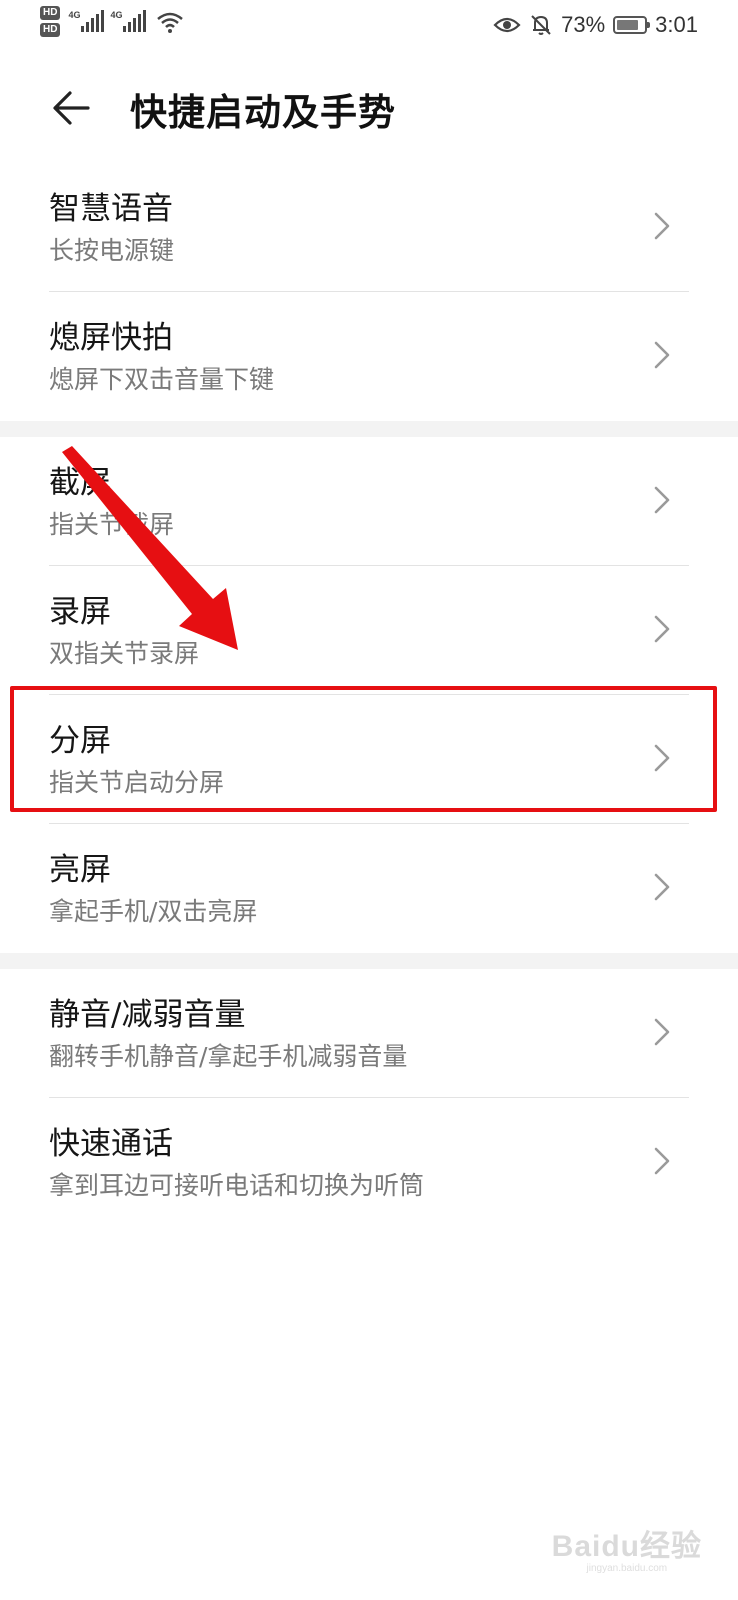 Image resolution: width=738 pixels, height=1600 pixels. What do you see at coordinates (50, 30) in the screenshot?
I see `hd-icon-2: HD` at bounding box center [50, 30].